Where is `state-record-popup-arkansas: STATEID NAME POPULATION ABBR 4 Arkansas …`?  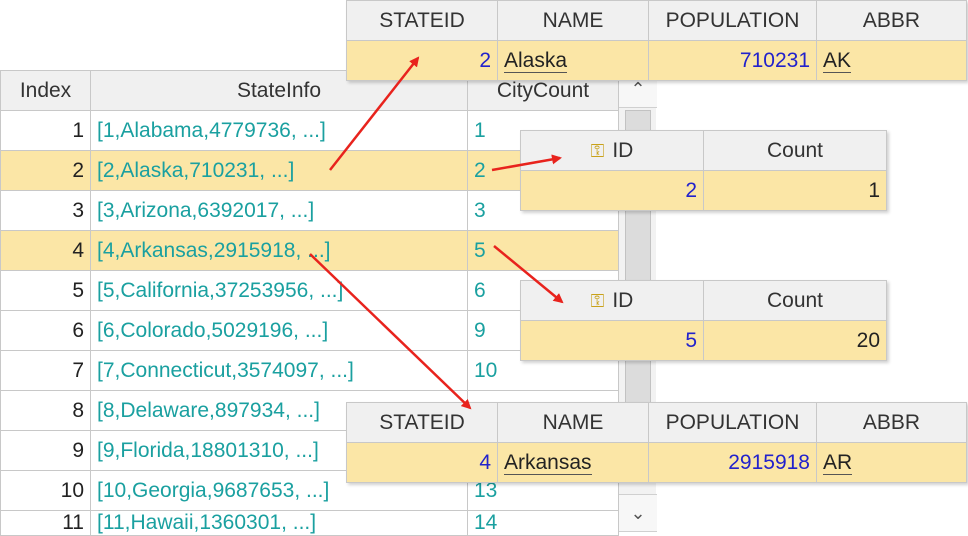
state-record-popup-arkansas: STATEID NAME POPULATION ABBR 4 Arkansas … is located at coordinates (656, 442).